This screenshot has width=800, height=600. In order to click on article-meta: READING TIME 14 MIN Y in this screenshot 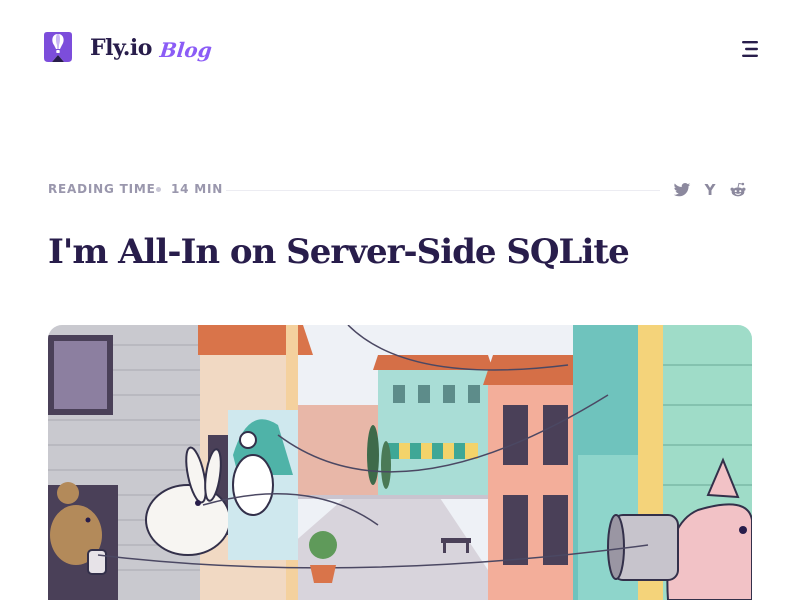, I will do `click(400, 190)`.